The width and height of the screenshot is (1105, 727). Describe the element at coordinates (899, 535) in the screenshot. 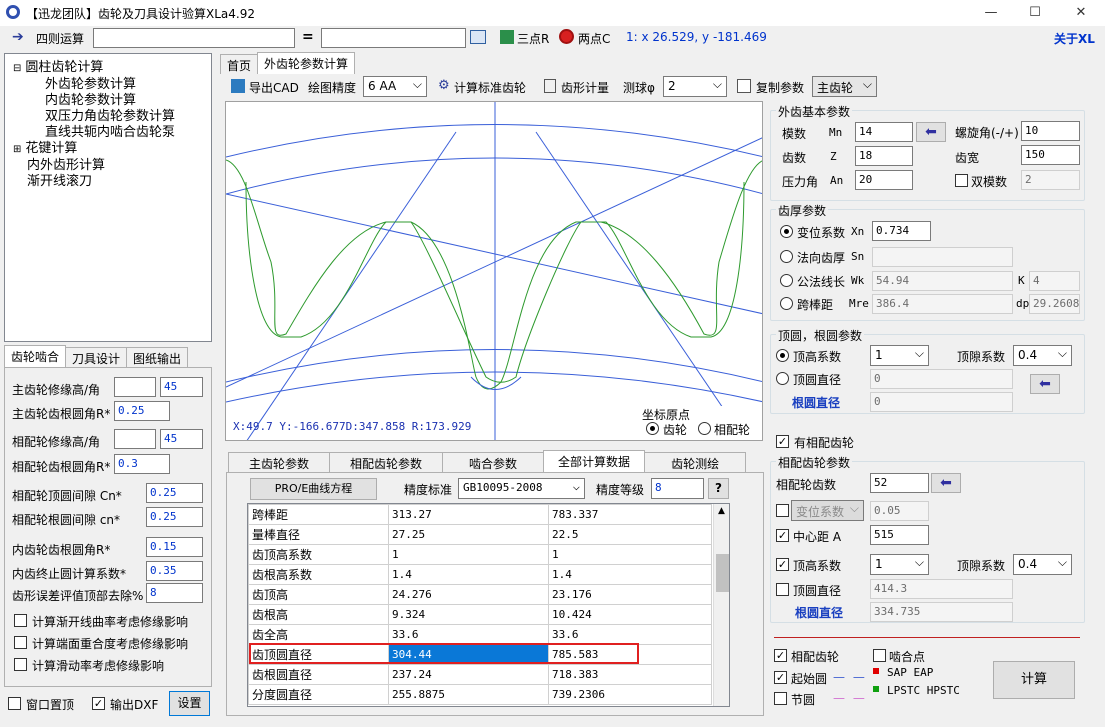

I see `center-distance-input: 515` at that location.